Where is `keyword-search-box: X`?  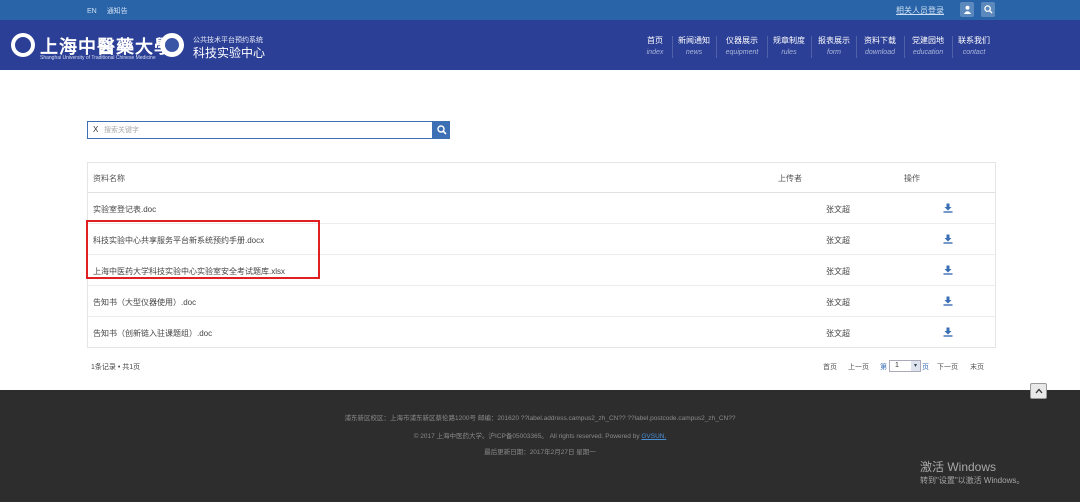 keyword-search-box: X is located at coordinates (260, 130).